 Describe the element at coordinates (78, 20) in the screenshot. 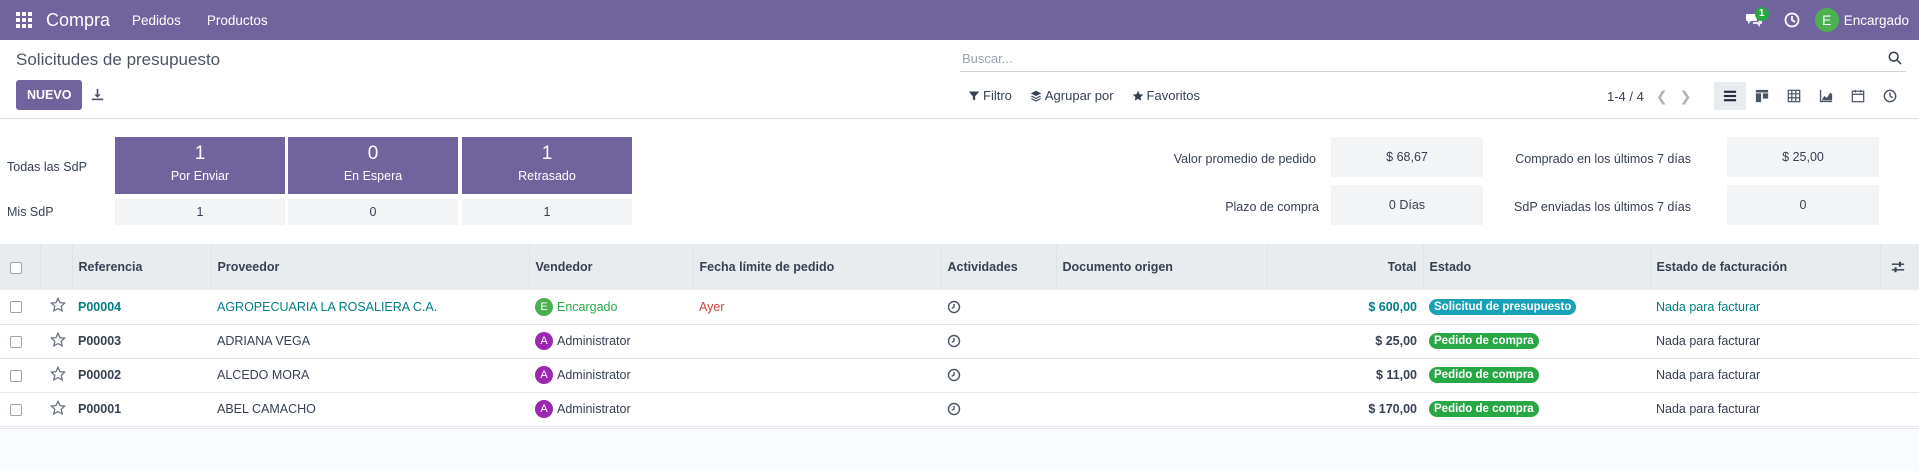

I see `app-name: Compra` at that location.